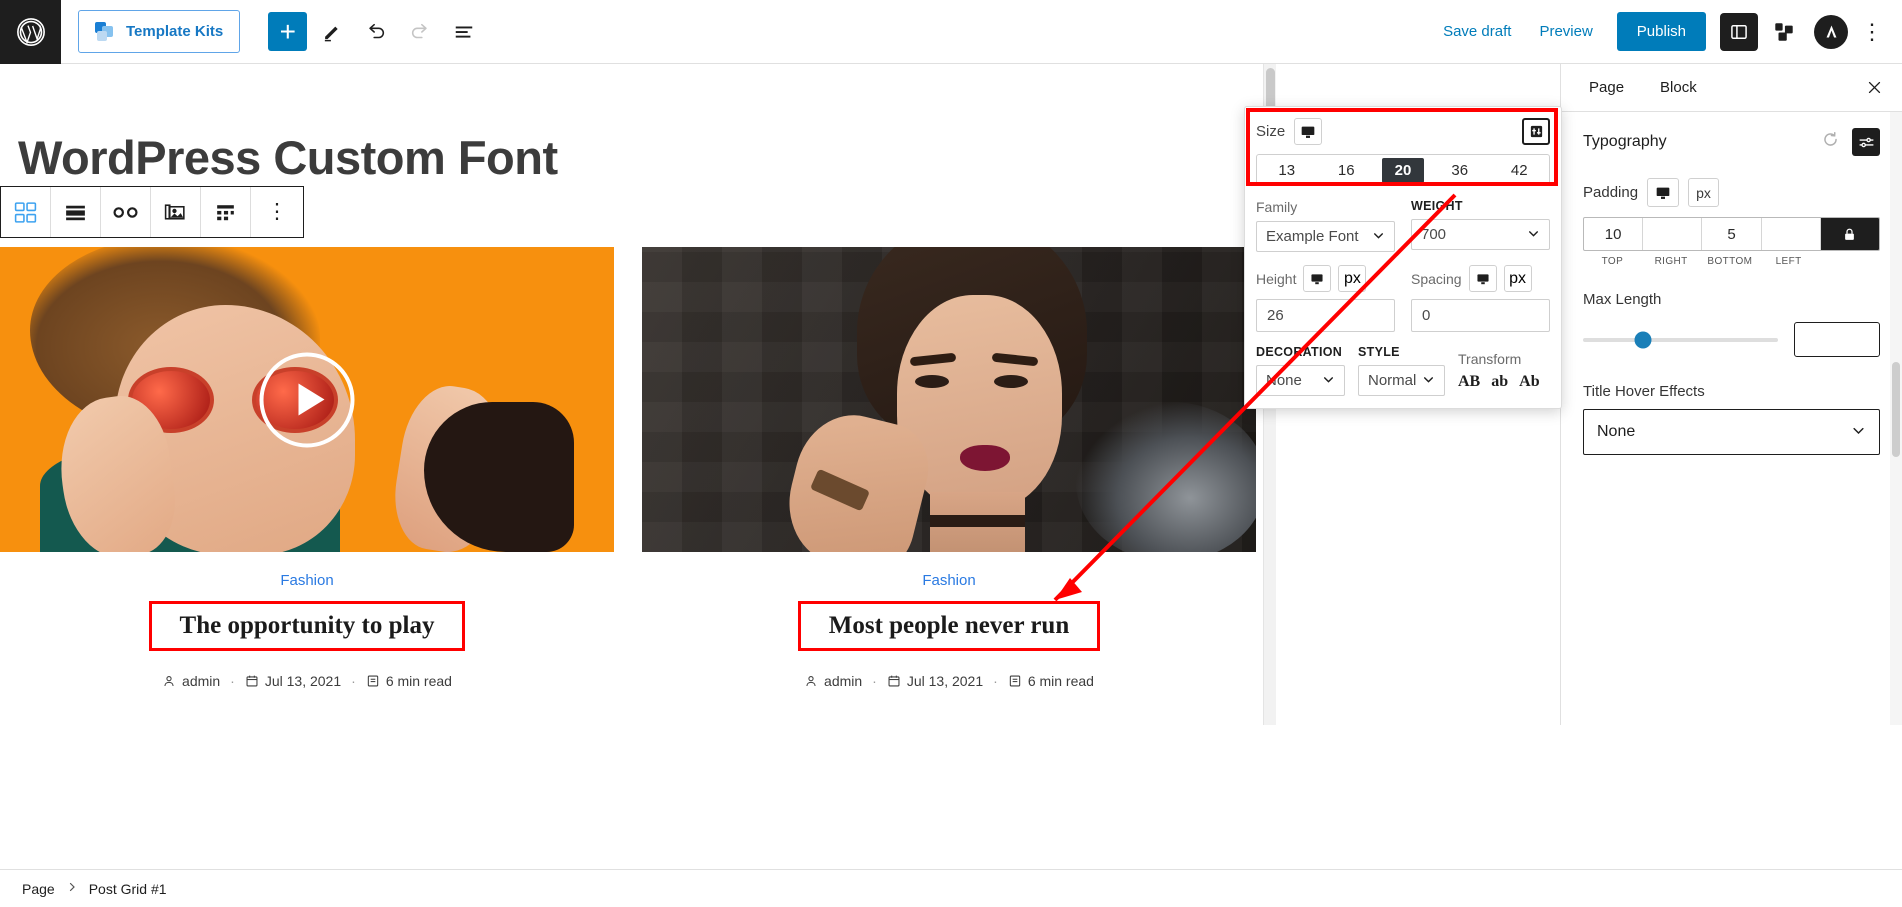  What do you see at coordinates (1460, 170) in the screenshot?
I see `size-step-36: 36` at bounding box center [1460, 170].